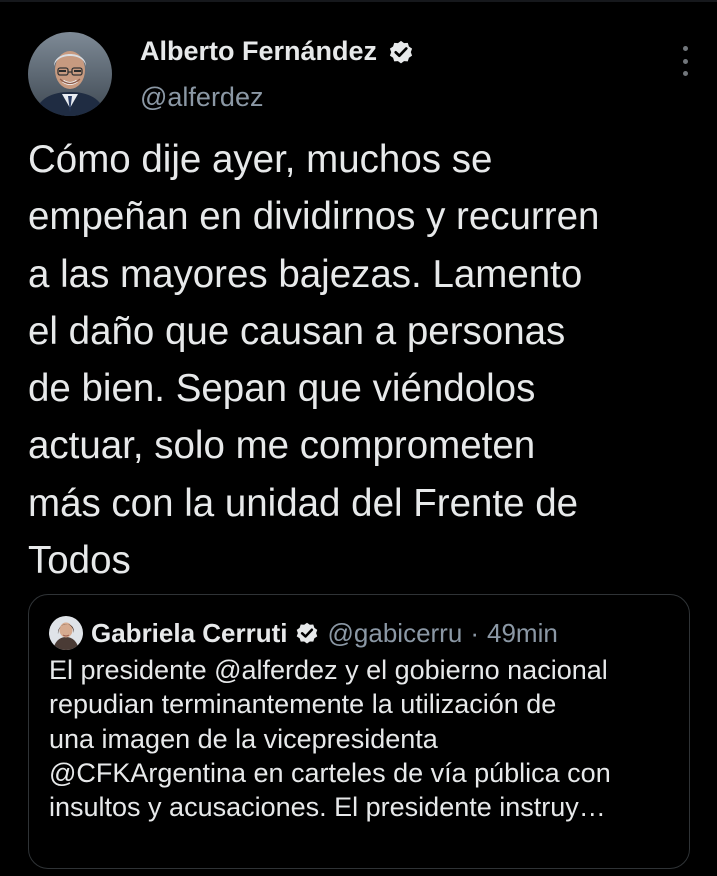 This screenshot has width=717, height=876. I want to click on tweet-text-line: Cómo dije ayer, muchos se, so click(260, 159).